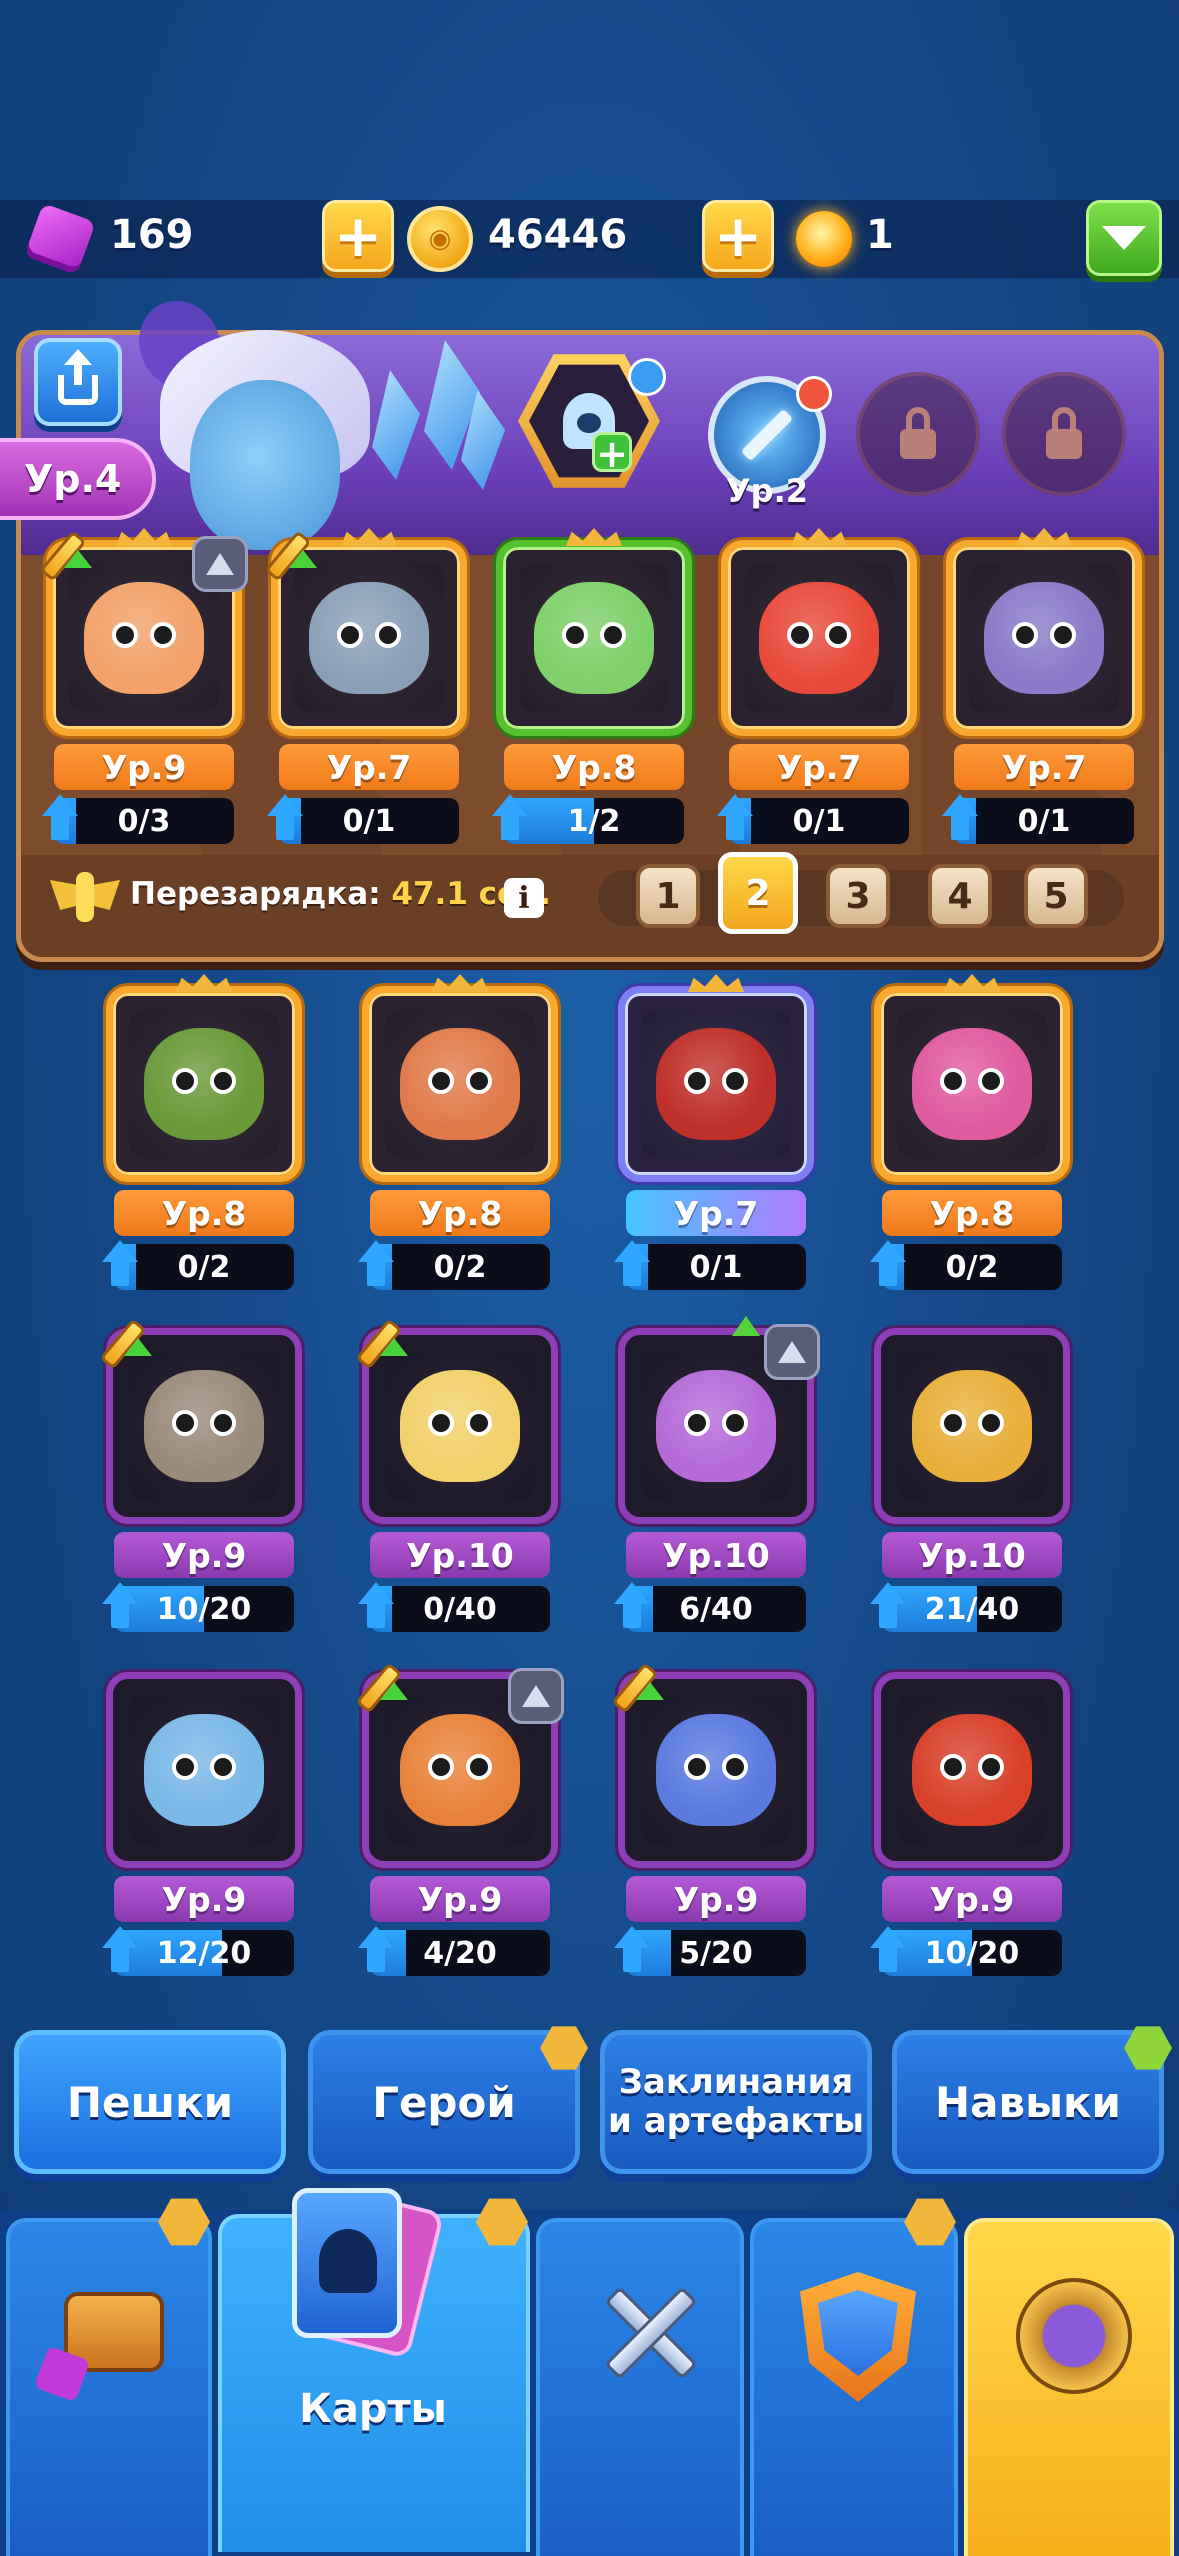 The image size is (1179, 2556). What do you see at coordinates (767, 491) in the screenshot?
I see `artifact-slot-level: Ур.2` at bounding box center [767, 491].